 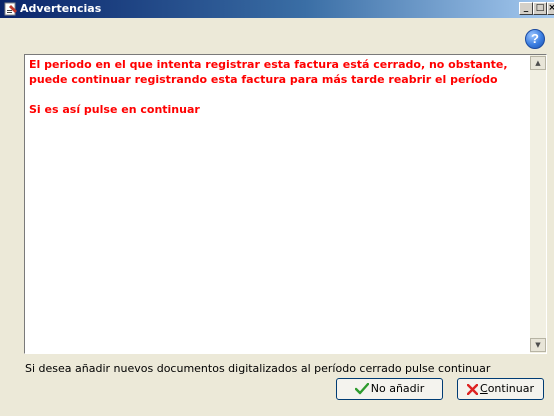 I want to click on close-button: ×, so click(x=550, y=8).